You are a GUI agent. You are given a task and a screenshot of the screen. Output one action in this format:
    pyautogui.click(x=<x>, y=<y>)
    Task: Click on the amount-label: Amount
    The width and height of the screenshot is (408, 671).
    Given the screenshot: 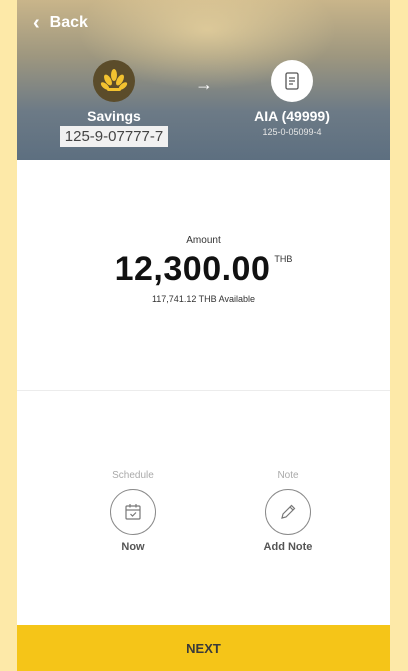 What is the action you would take?
    pyautogui.click(x=203, y=240)
    